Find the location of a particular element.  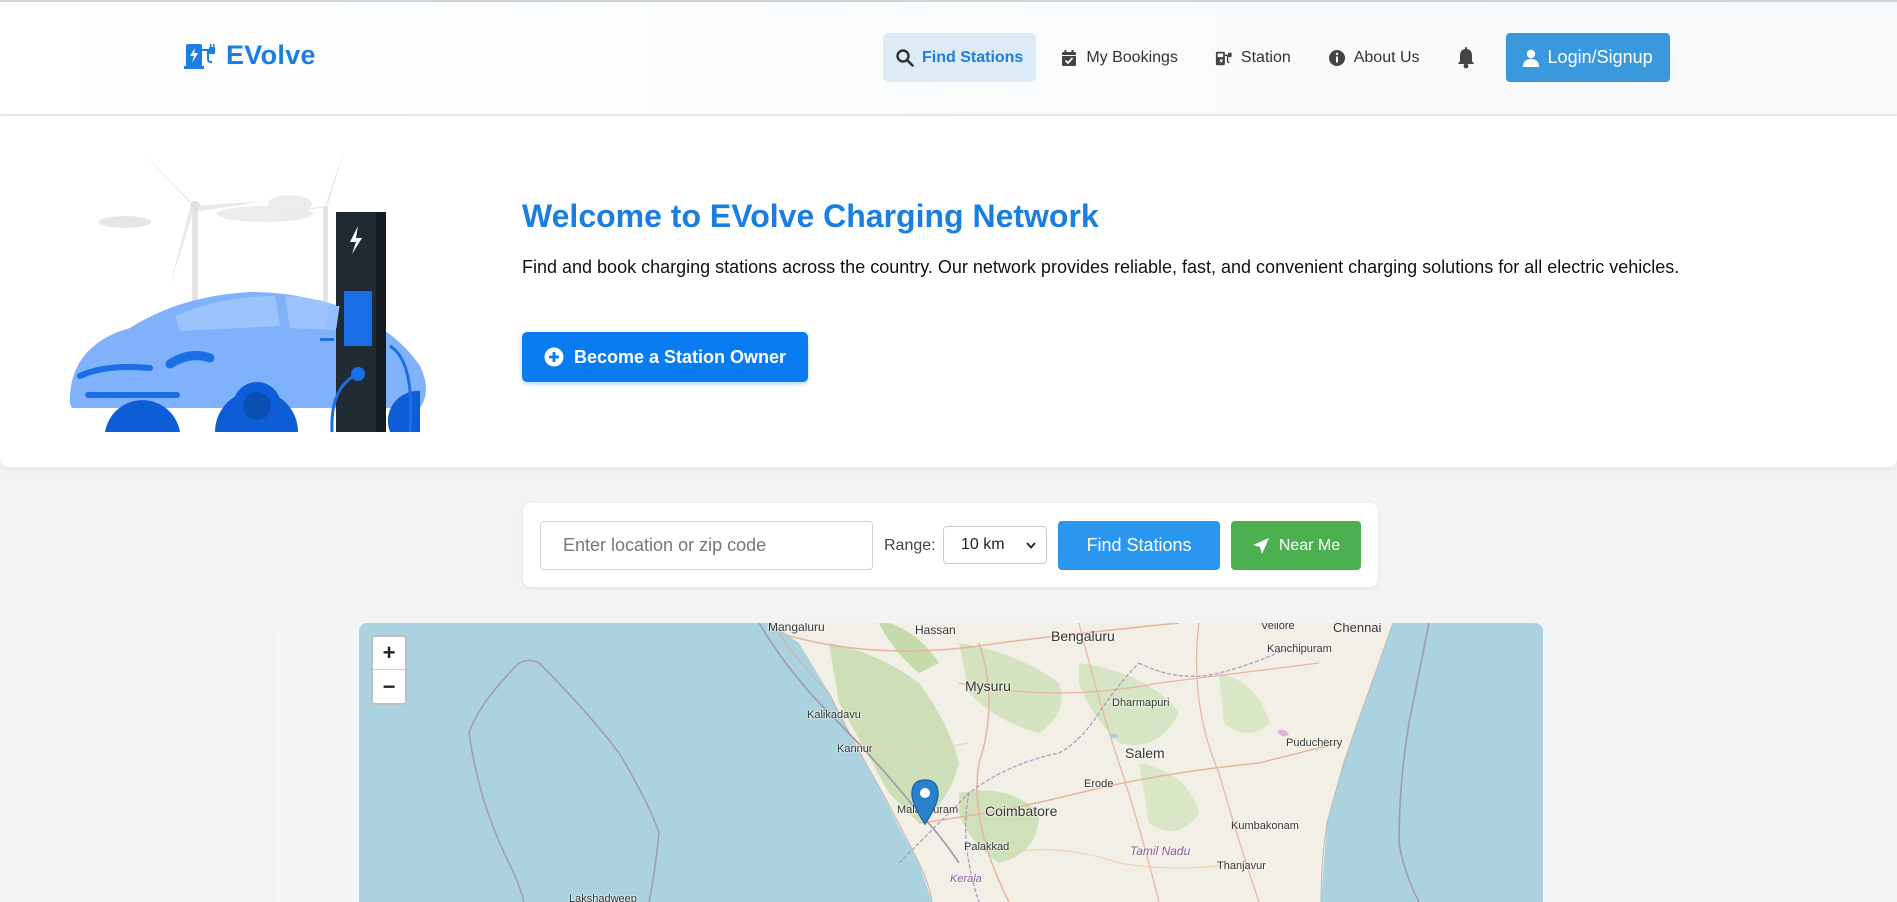

login-signup-button: Login/Signup is located at coordinates (1587, 57).